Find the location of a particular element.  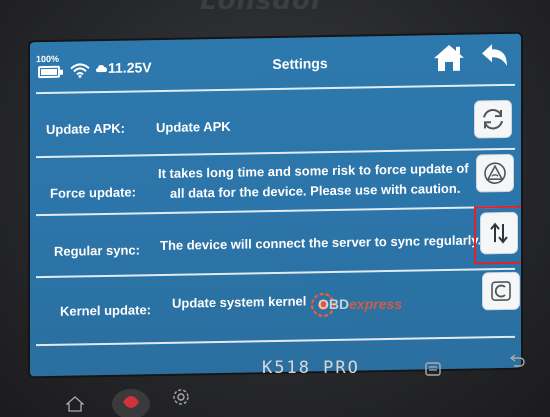

kernel-update-button is located at coordinates (501, 291).